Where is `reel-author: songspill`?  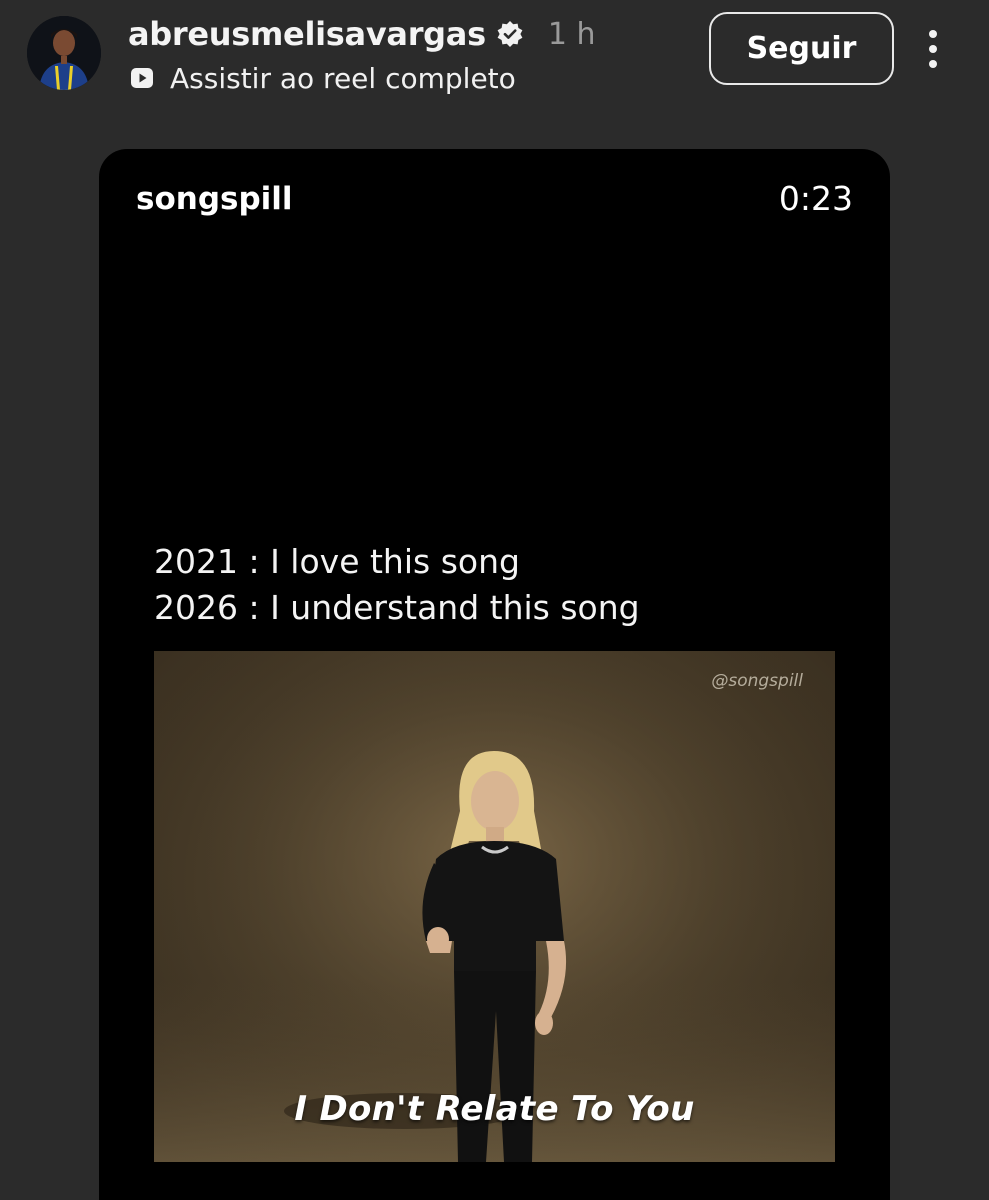
reel-author: songspill is located at coordinates (214, 199).